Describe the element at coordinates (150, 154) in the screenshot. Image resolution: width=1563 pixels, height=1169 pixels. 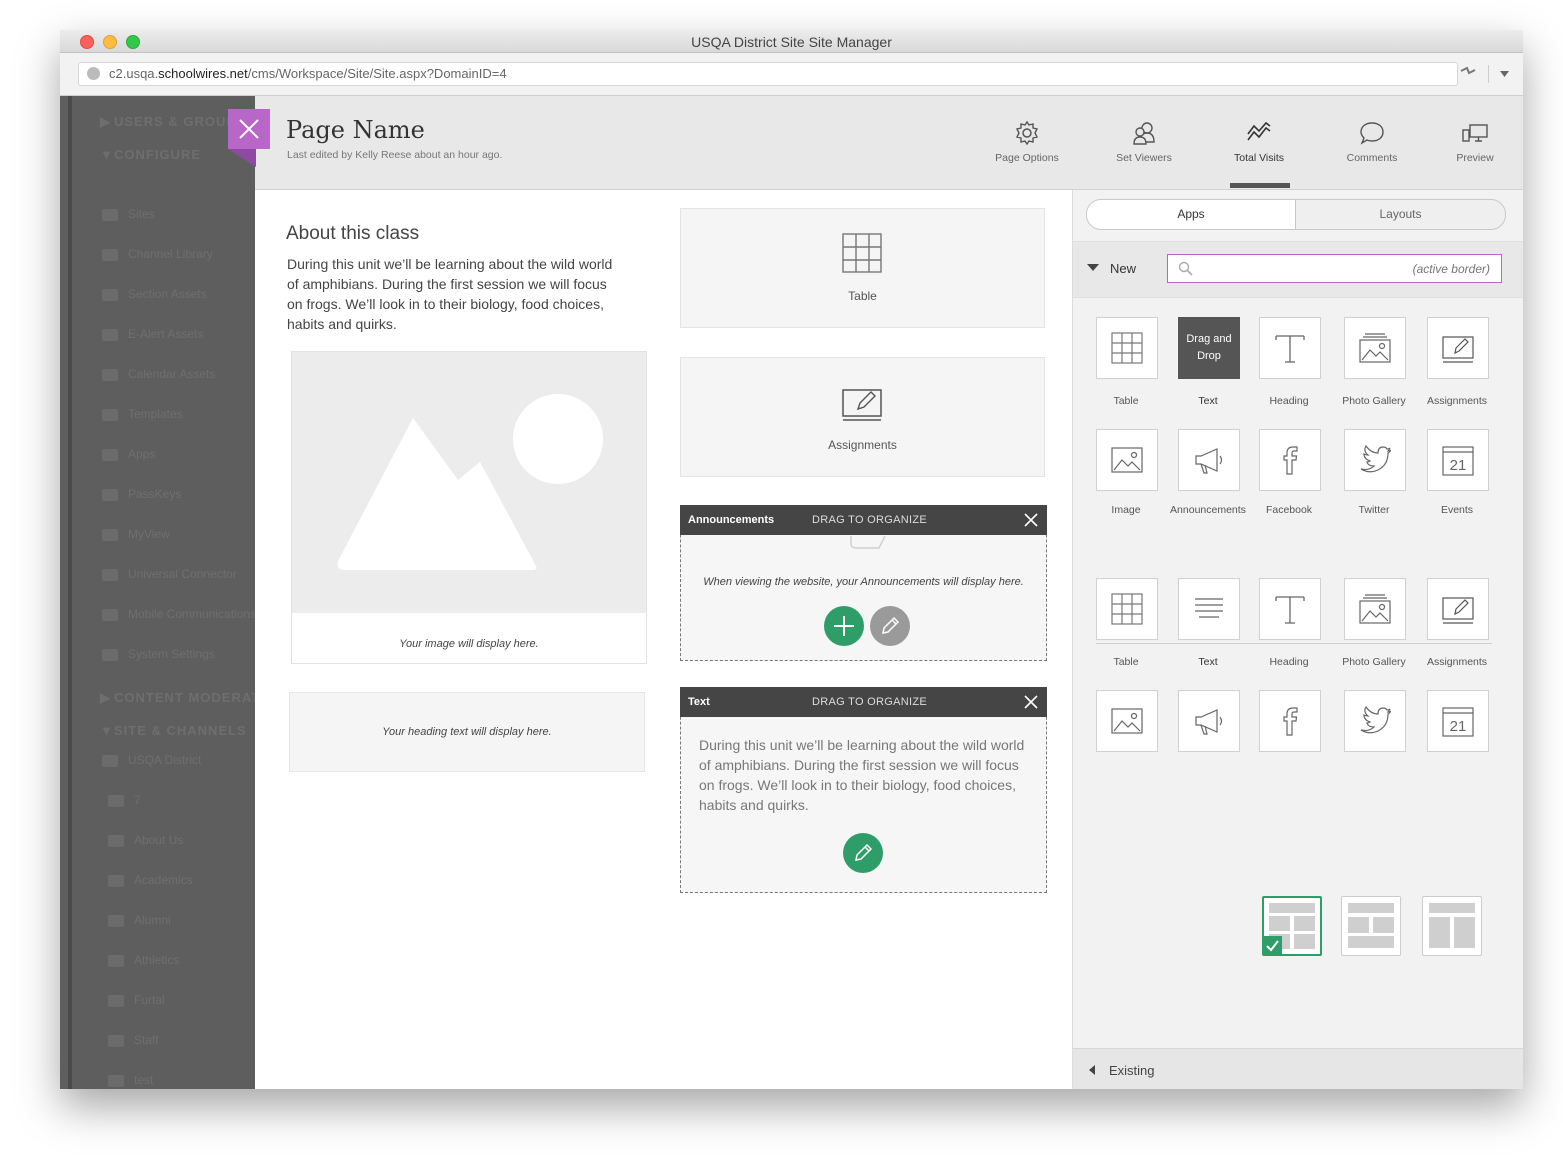
I see `section-configure: ▼CONFIGURE` at that location.